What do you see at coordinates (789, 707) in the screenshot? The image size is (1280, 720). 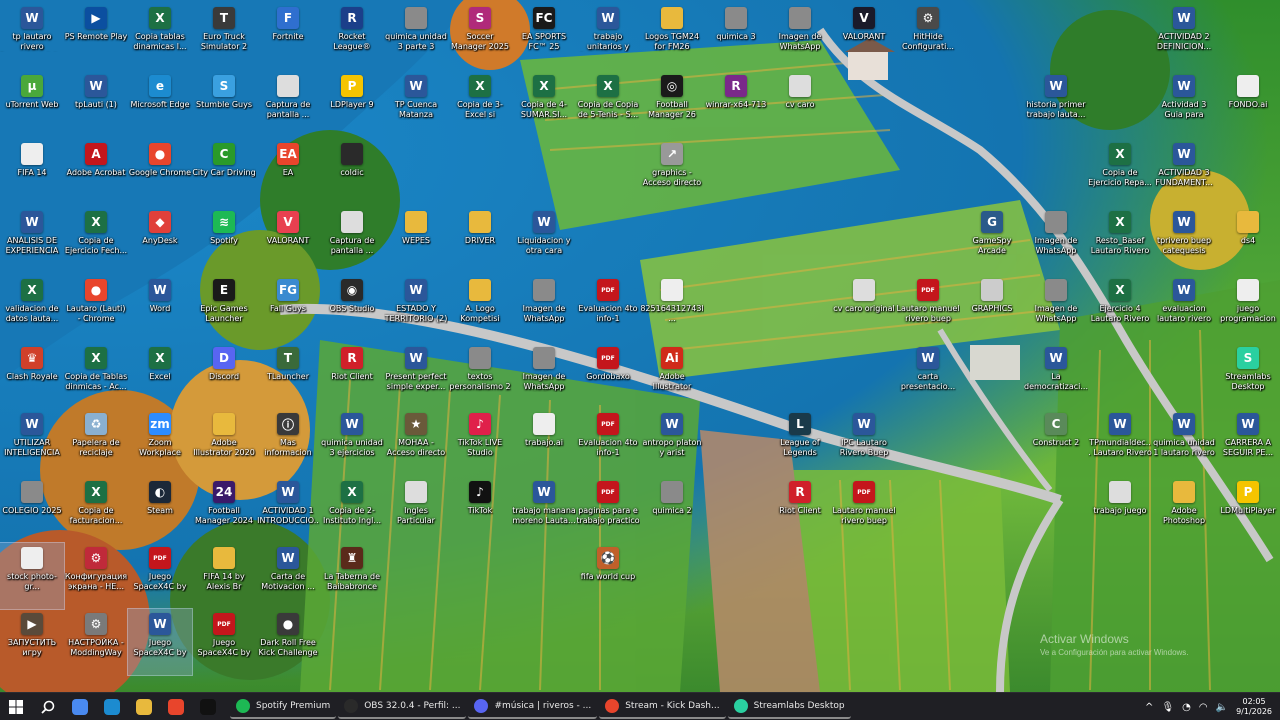 I see `taskbar-app-button: Streamlabs Desktop` at bounding box center [789, 707].